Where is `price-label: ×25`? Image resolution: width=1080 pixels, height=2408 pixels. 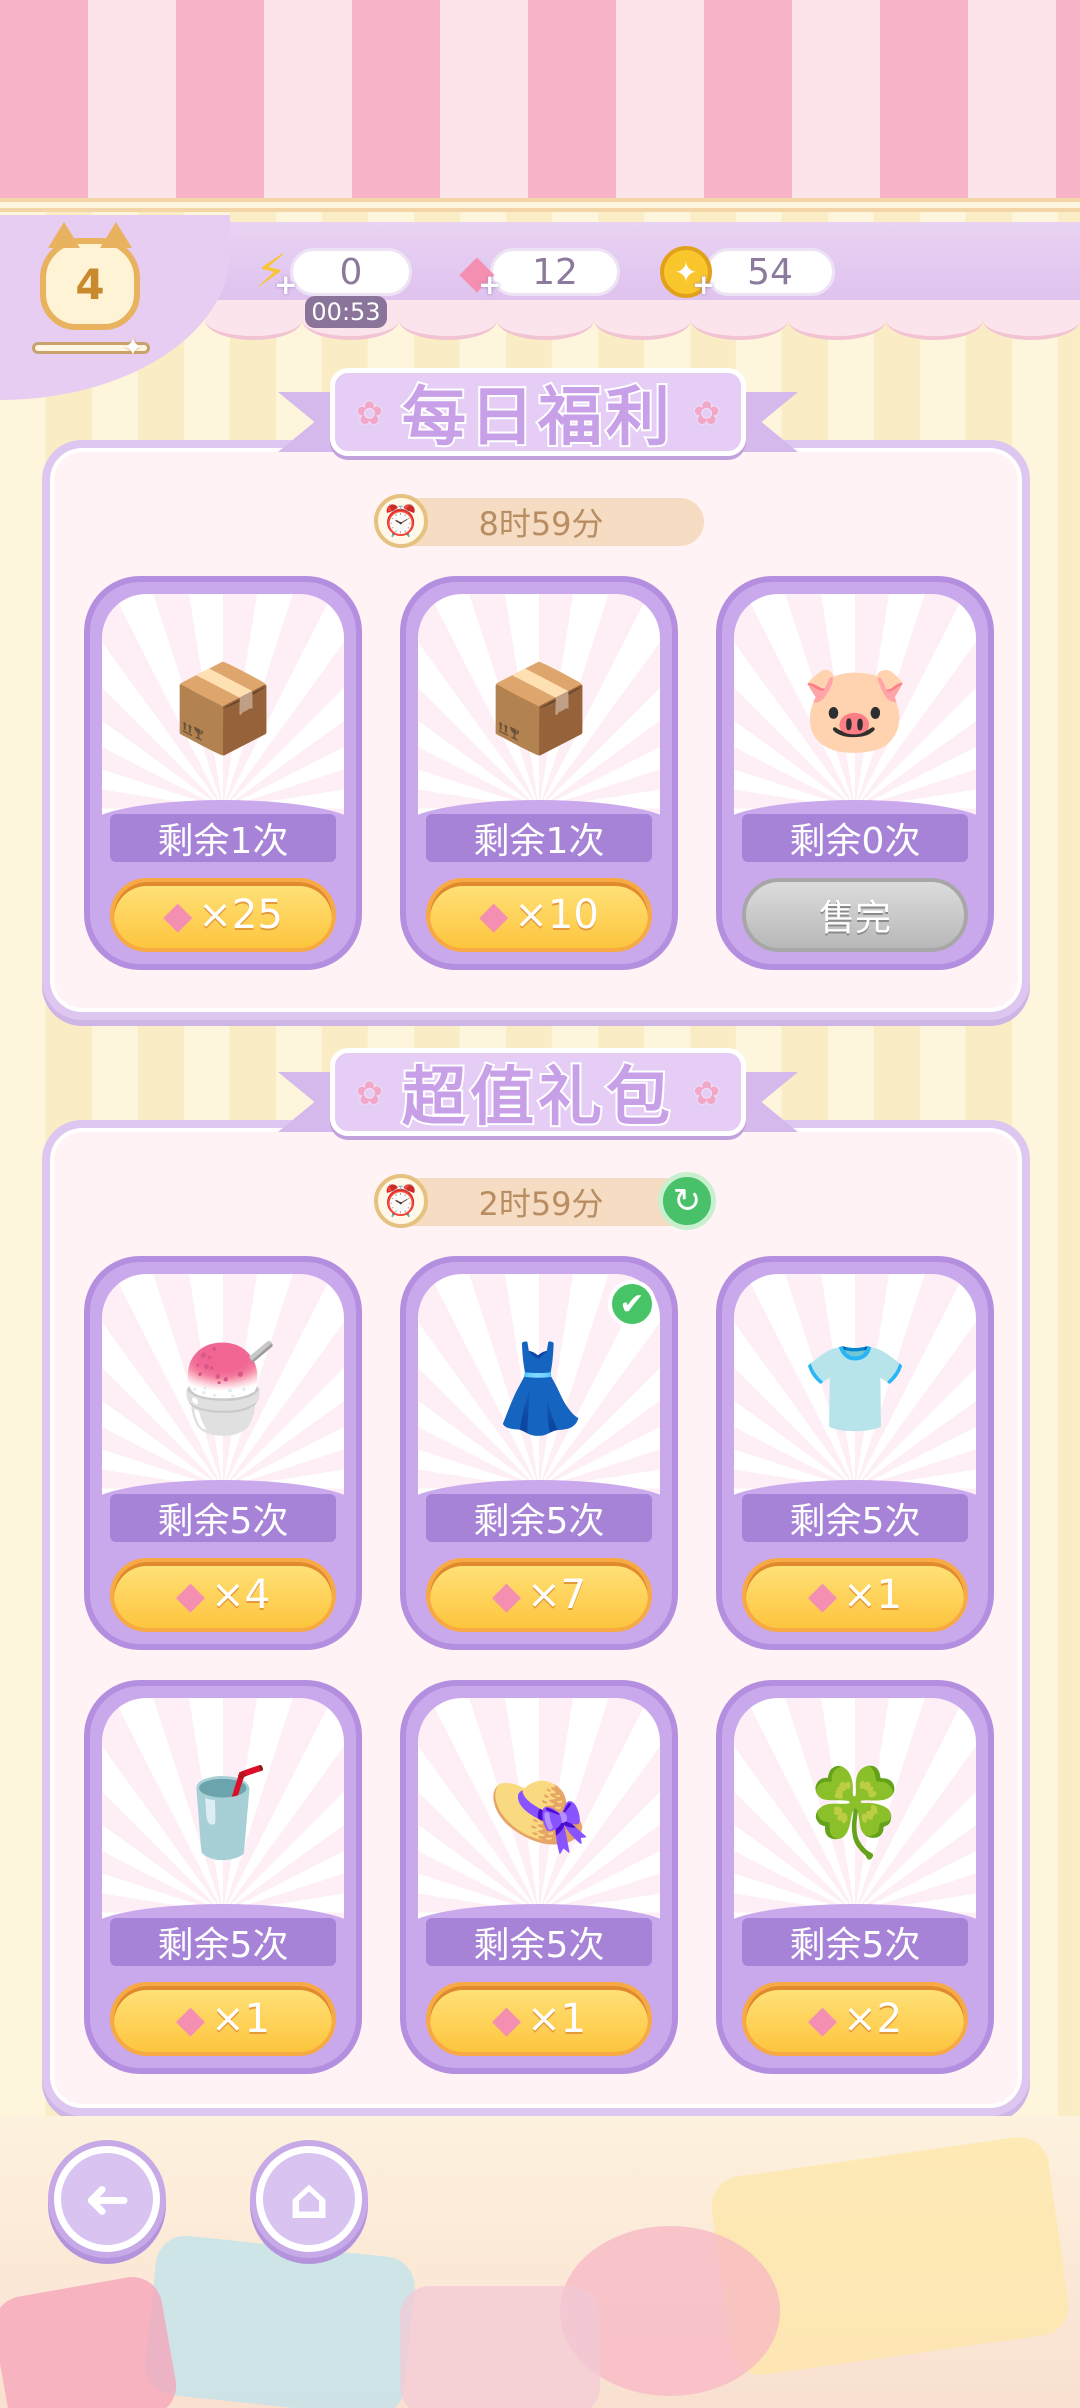 price-label: ×25 is located at coordinates (240, 915).